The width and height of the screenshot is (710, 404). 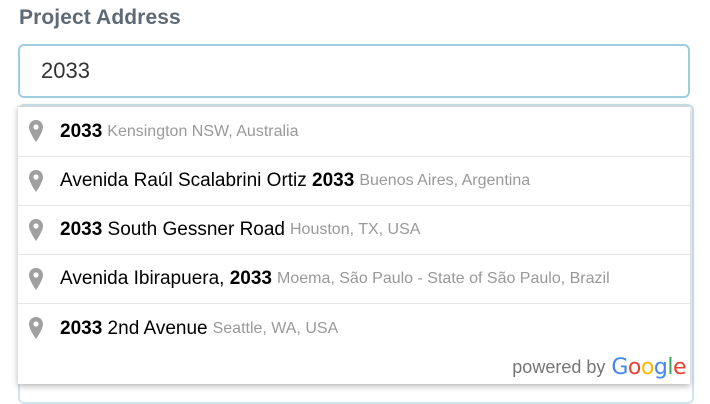 I want to click on suggestion-main-text: 2033 2nd Avenue, so click(x=134, y=328).